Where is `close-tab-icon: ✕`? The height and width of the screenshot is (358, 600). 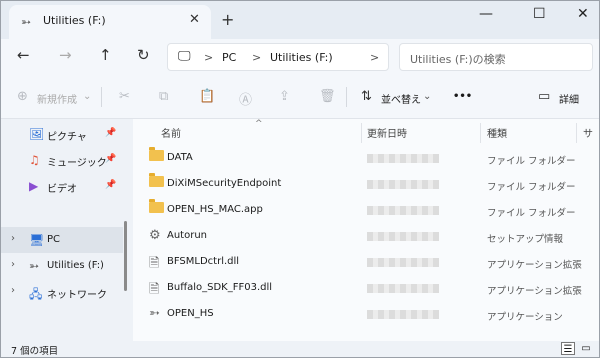
close-tab-icon: ✕ is located at coordinates (194, 19).